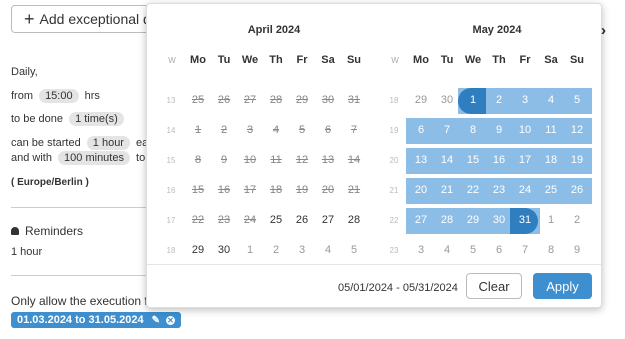  What do you see at coordinates (99, 19) in the screenshot?
I see `add-exceptional-label: Add exceptional da` at bounding box center [99, 19].